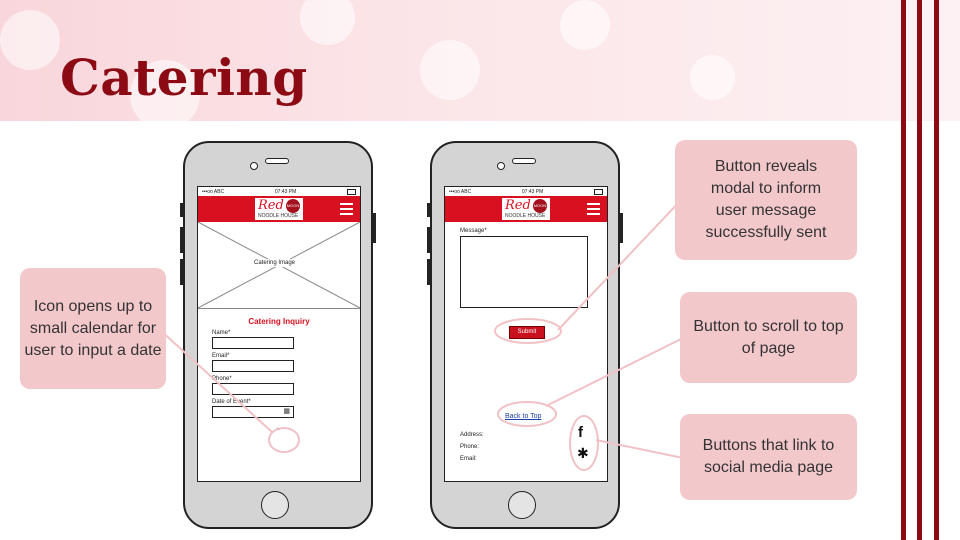 The image size is (960, 540). I want to click on callout-social: Buttons that link to social media page, so click(768, 457).